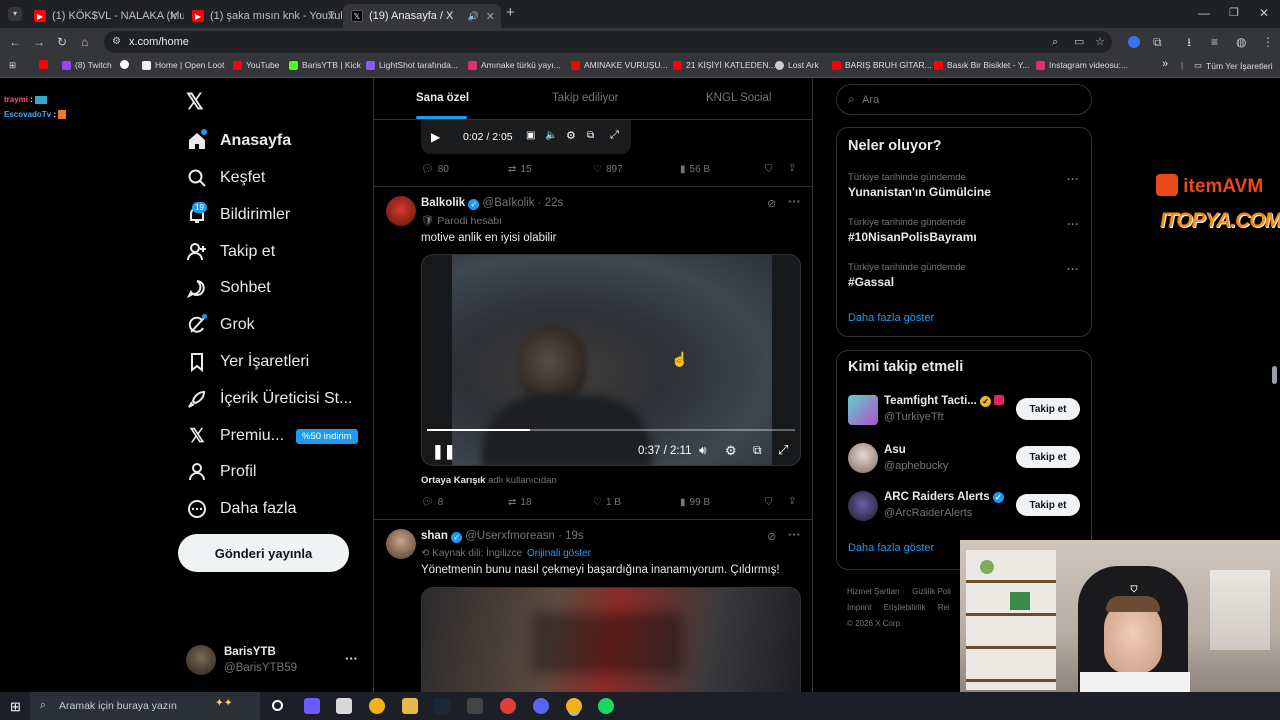 The width and height of the screenshot is (1280, 720). What do you see at coordinates (238, 141) in the screenshot?
I see `nav-home: Anasayfa` at bounding box center [238, 141].